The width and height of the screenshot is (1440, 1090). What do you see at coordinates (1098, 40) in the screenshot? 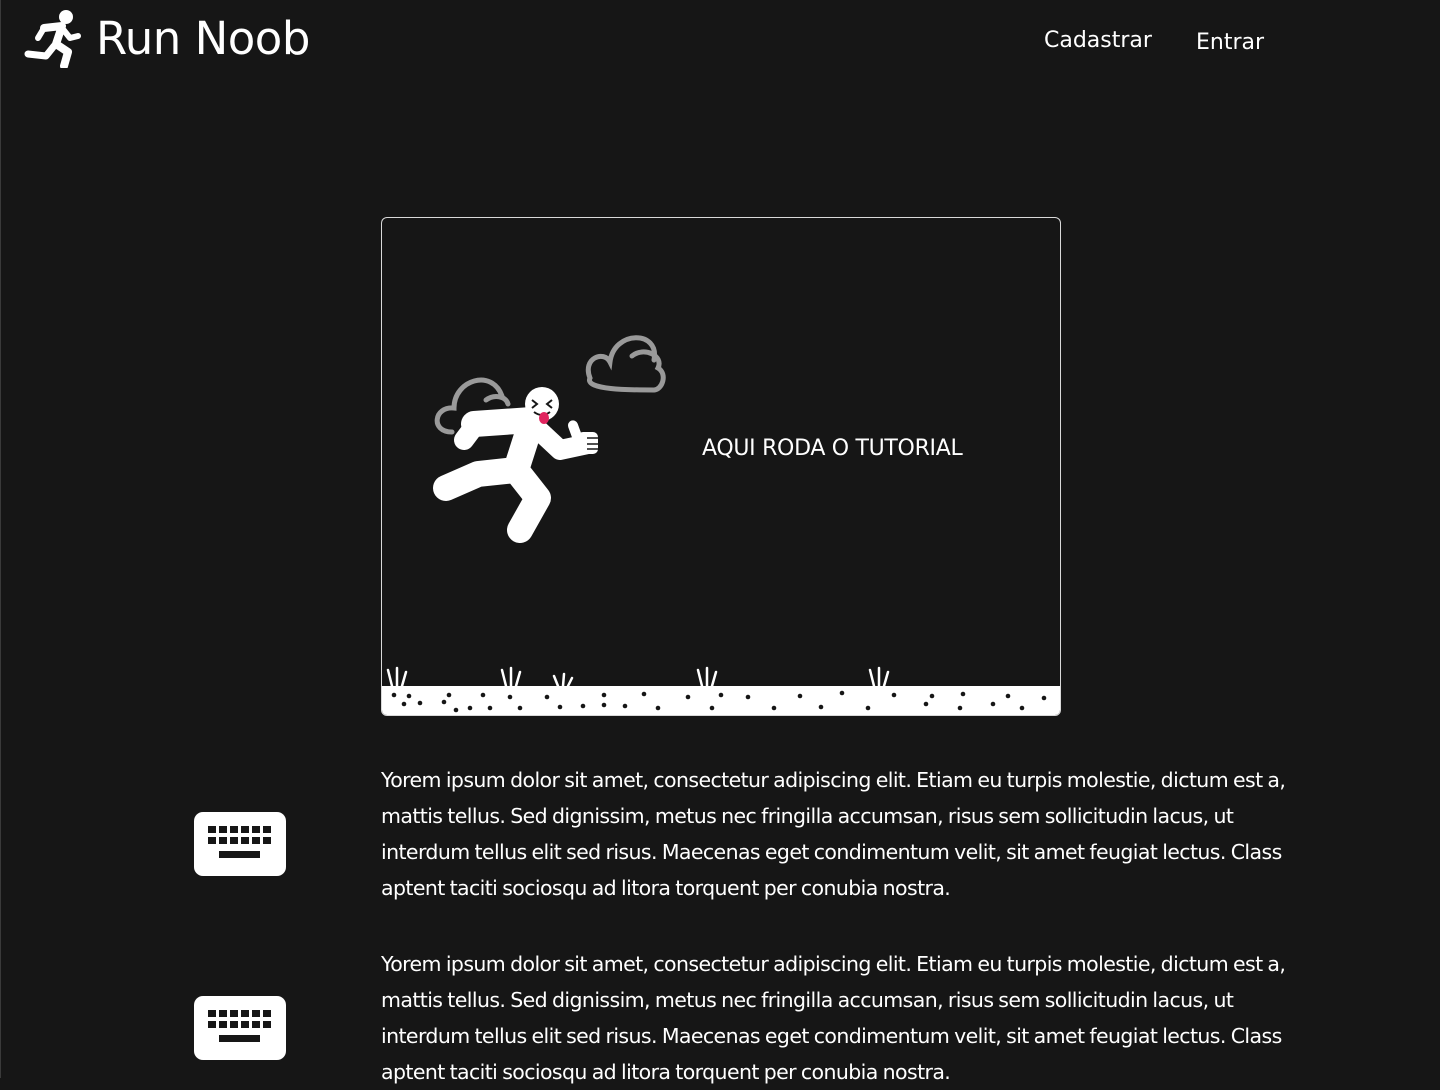
I see `signup-link: Cadastrar` at bounding box center [1098, 40].